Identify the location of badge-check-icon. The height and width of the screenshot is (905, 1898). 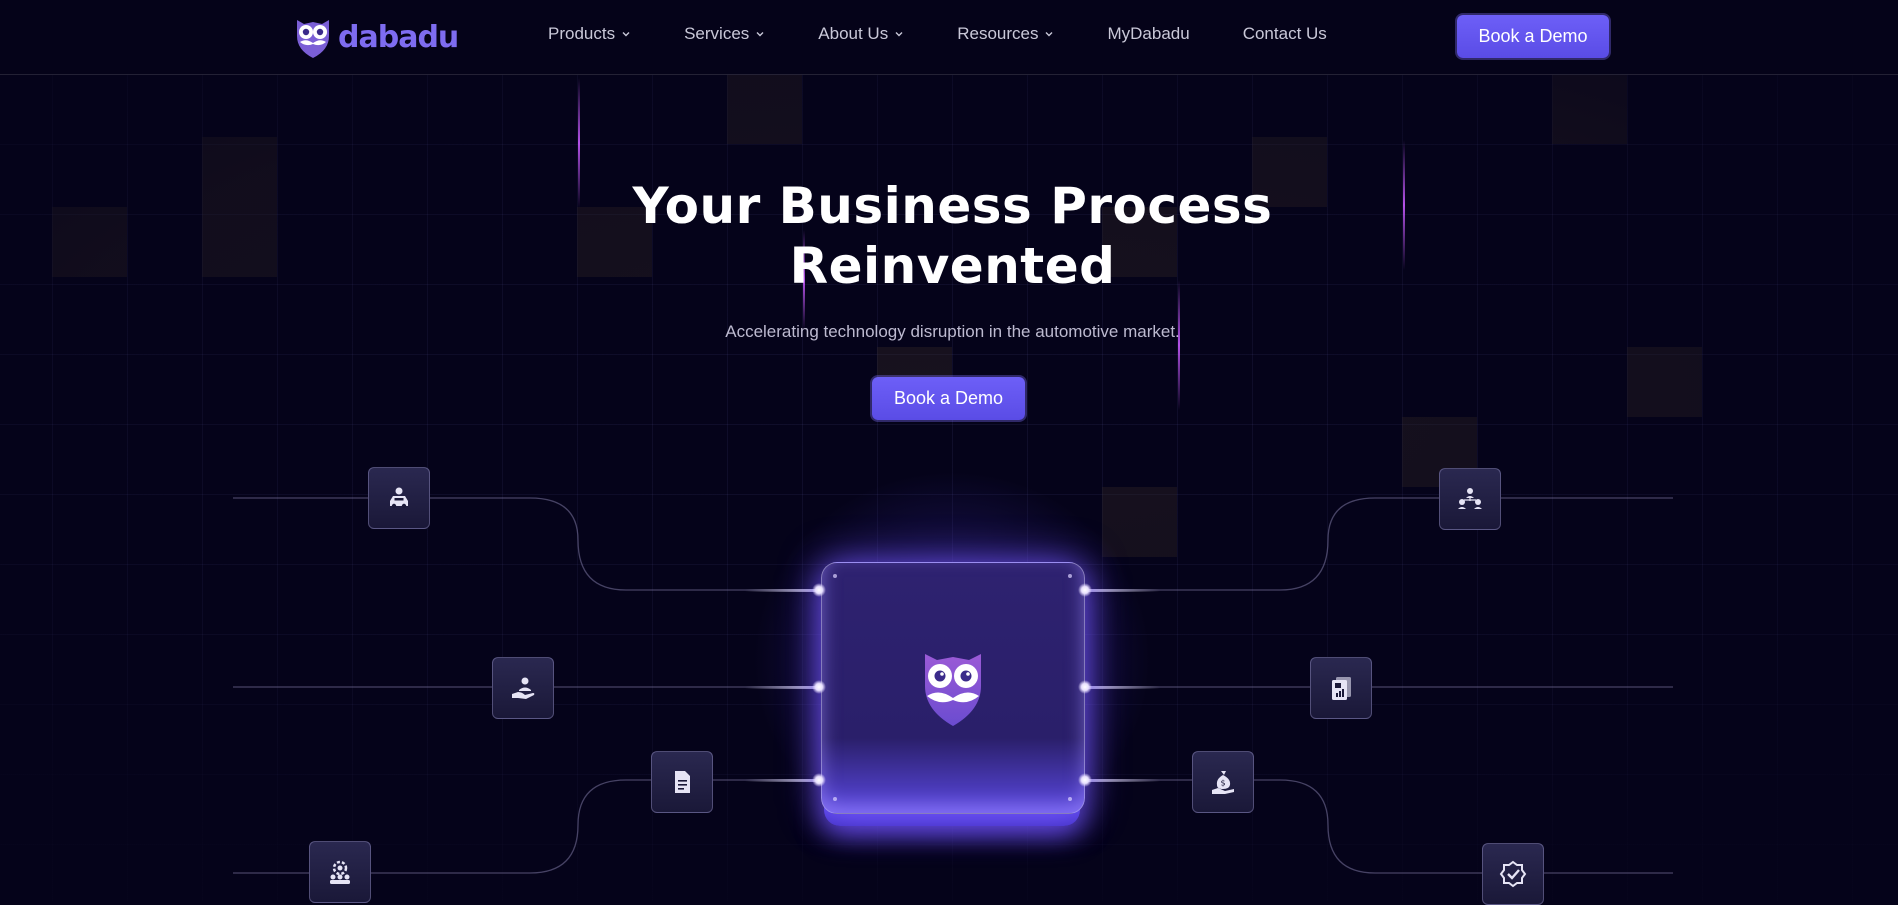
(1513, 874).